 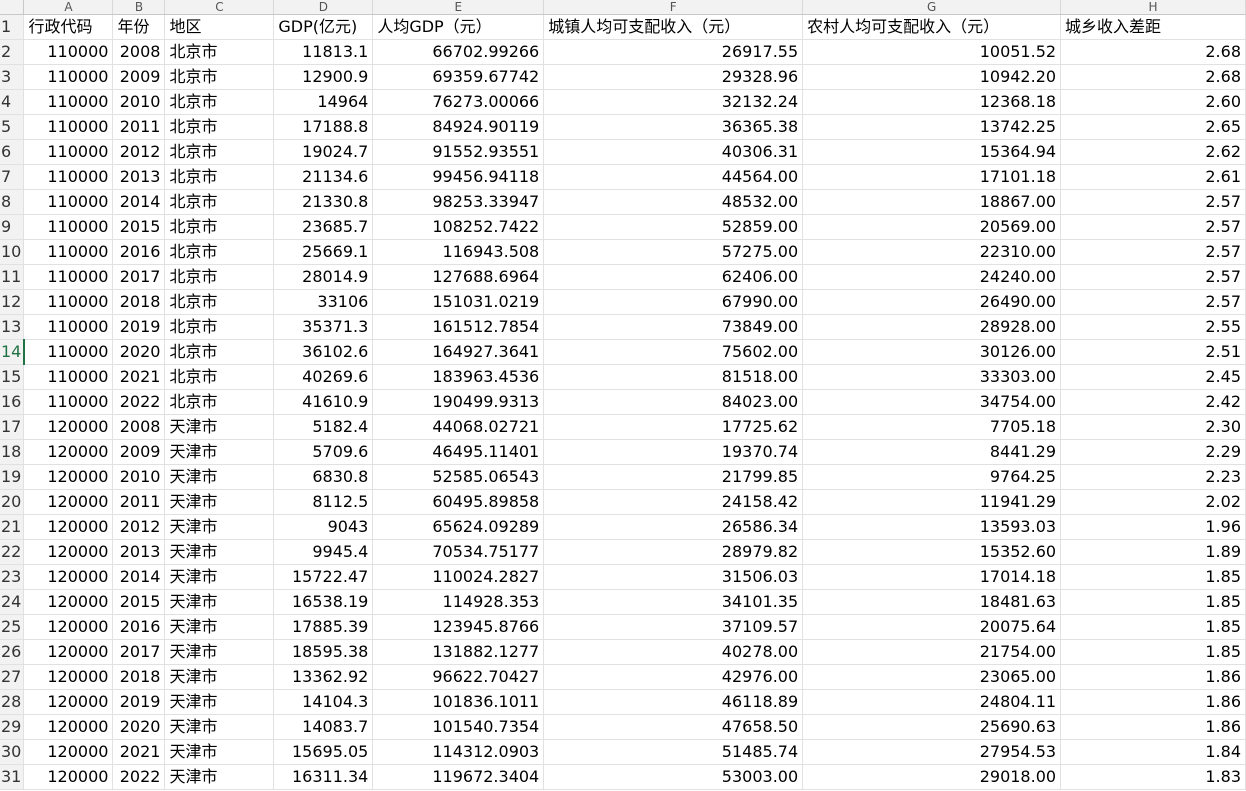 I want to click on cell-year: 2017, so click(x=139, y=277).